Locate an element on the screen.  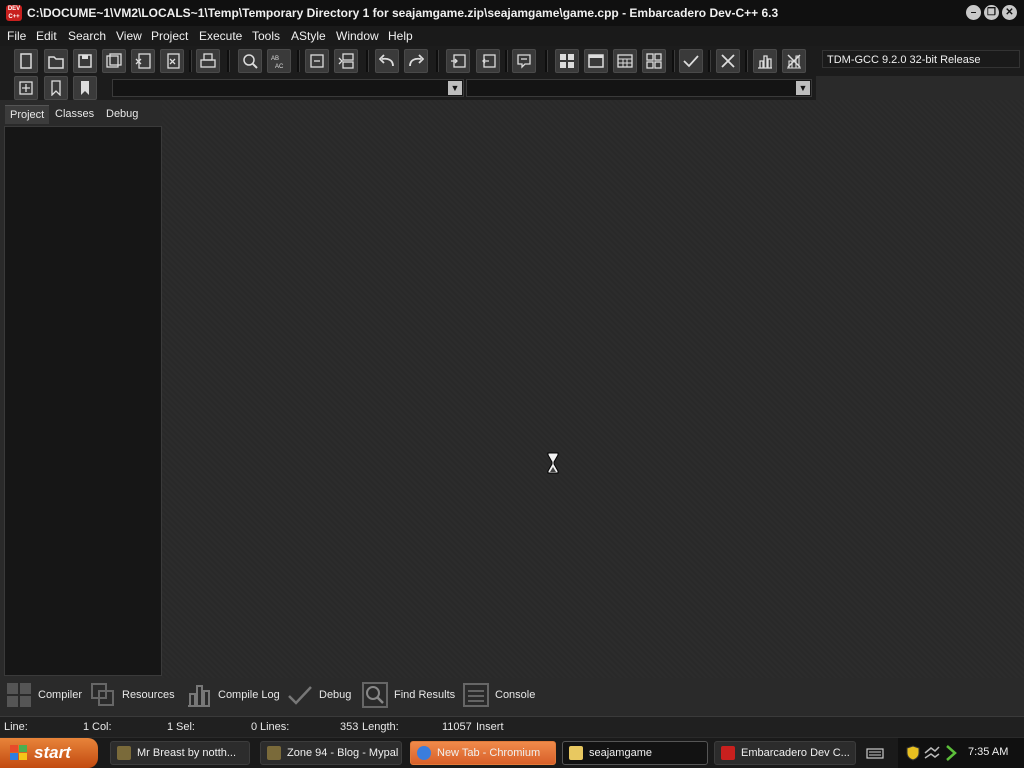
find-icon is located at coordinates (250, 61).